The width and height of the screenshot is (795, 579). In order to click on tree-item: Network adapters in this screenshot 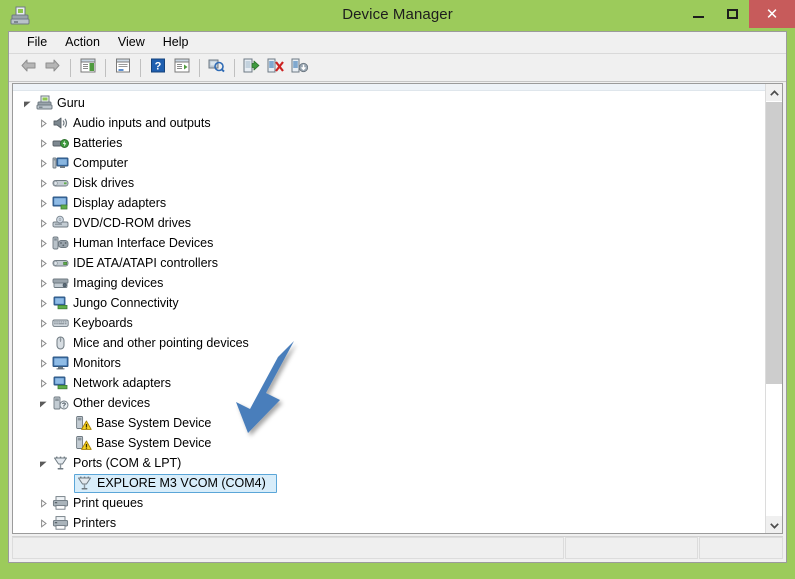, I will do `click(389, 383)`.